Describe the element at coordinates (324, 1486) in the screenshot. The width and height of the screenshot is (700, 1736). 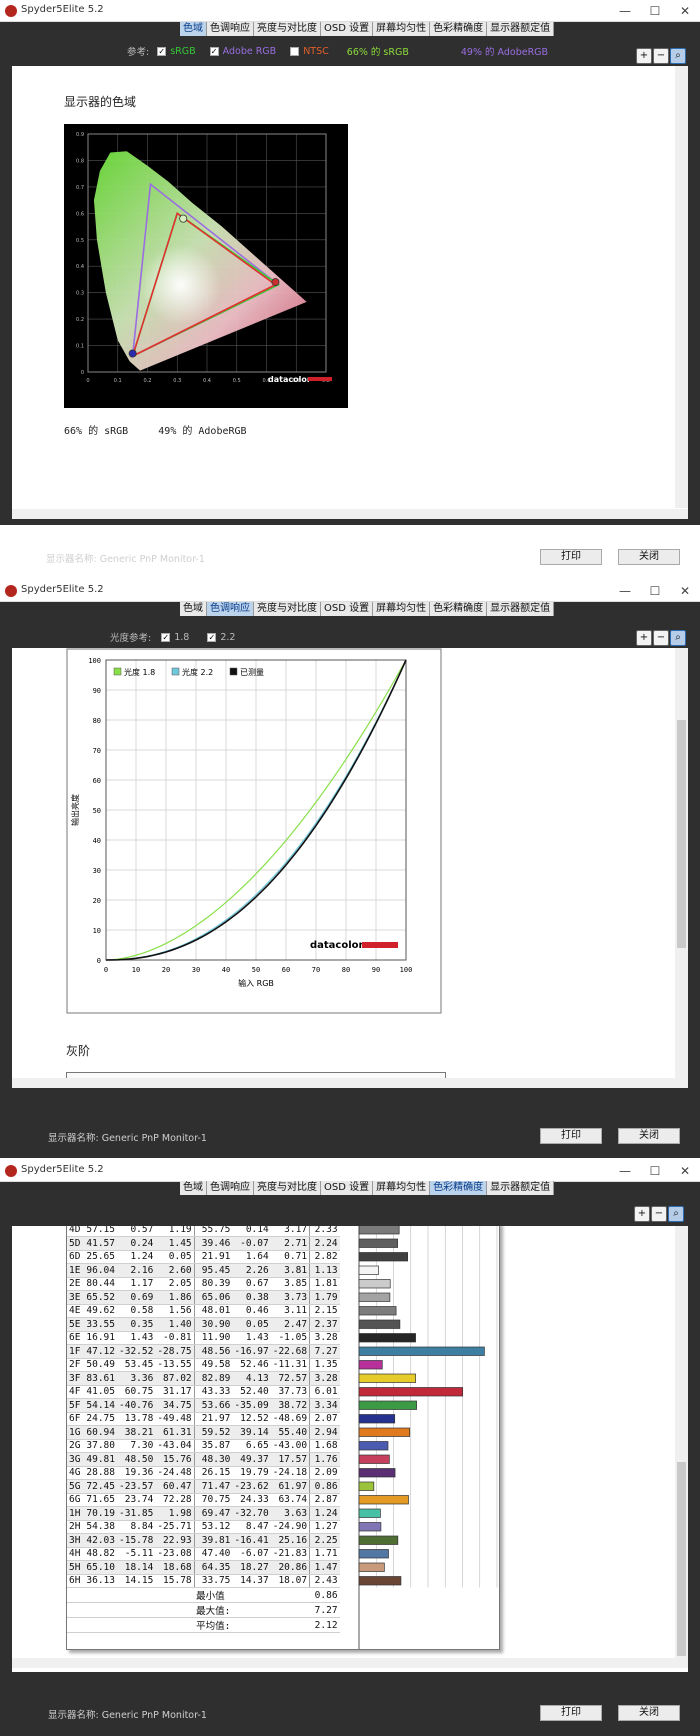
I see `delta-e-value: 0.86` at that location.